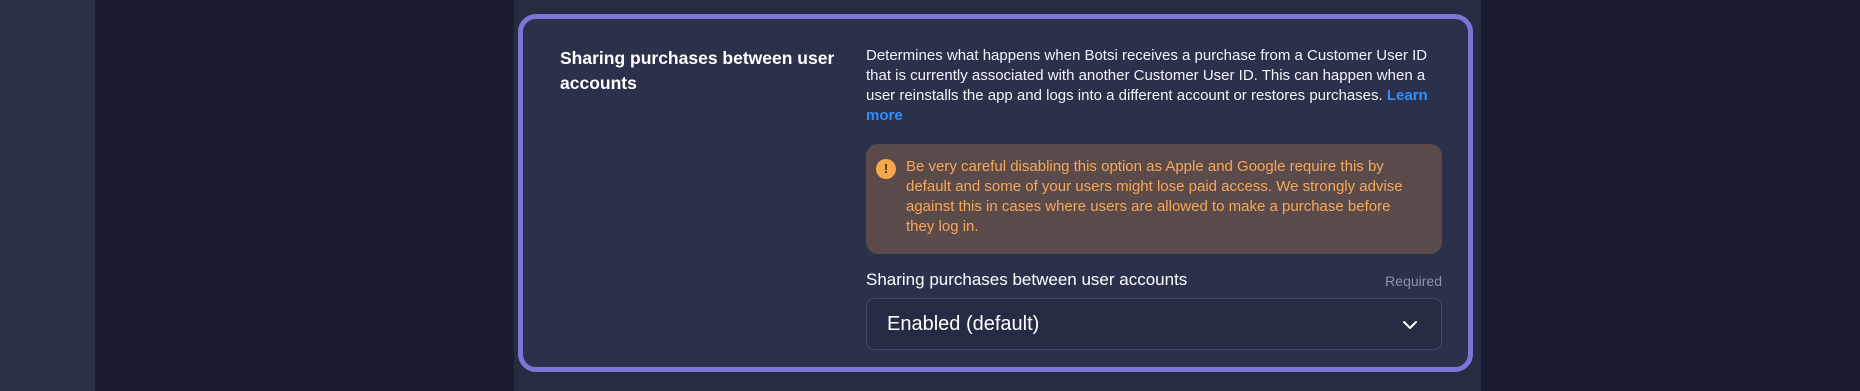 Image resolution: width=1860 pixels, height=391 pixels. What do you see at coordinates (47, 195) in the screenshot?
I see `left-gutter` at bounding box center [47, 195].